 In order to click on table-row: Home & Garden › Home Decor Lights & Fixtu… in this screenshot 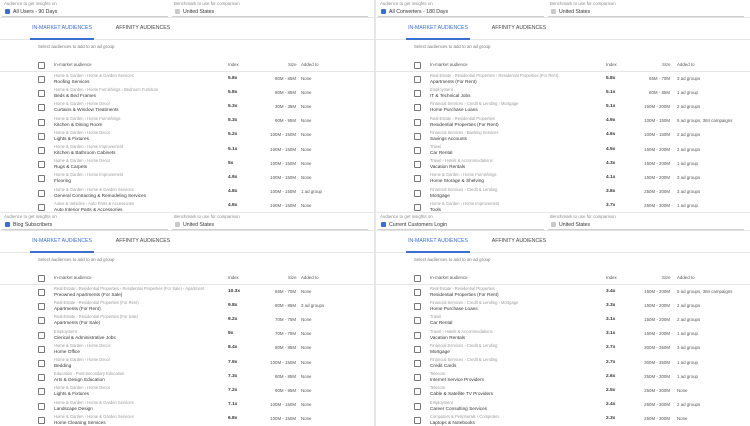, I will do `click(187, 136)`.